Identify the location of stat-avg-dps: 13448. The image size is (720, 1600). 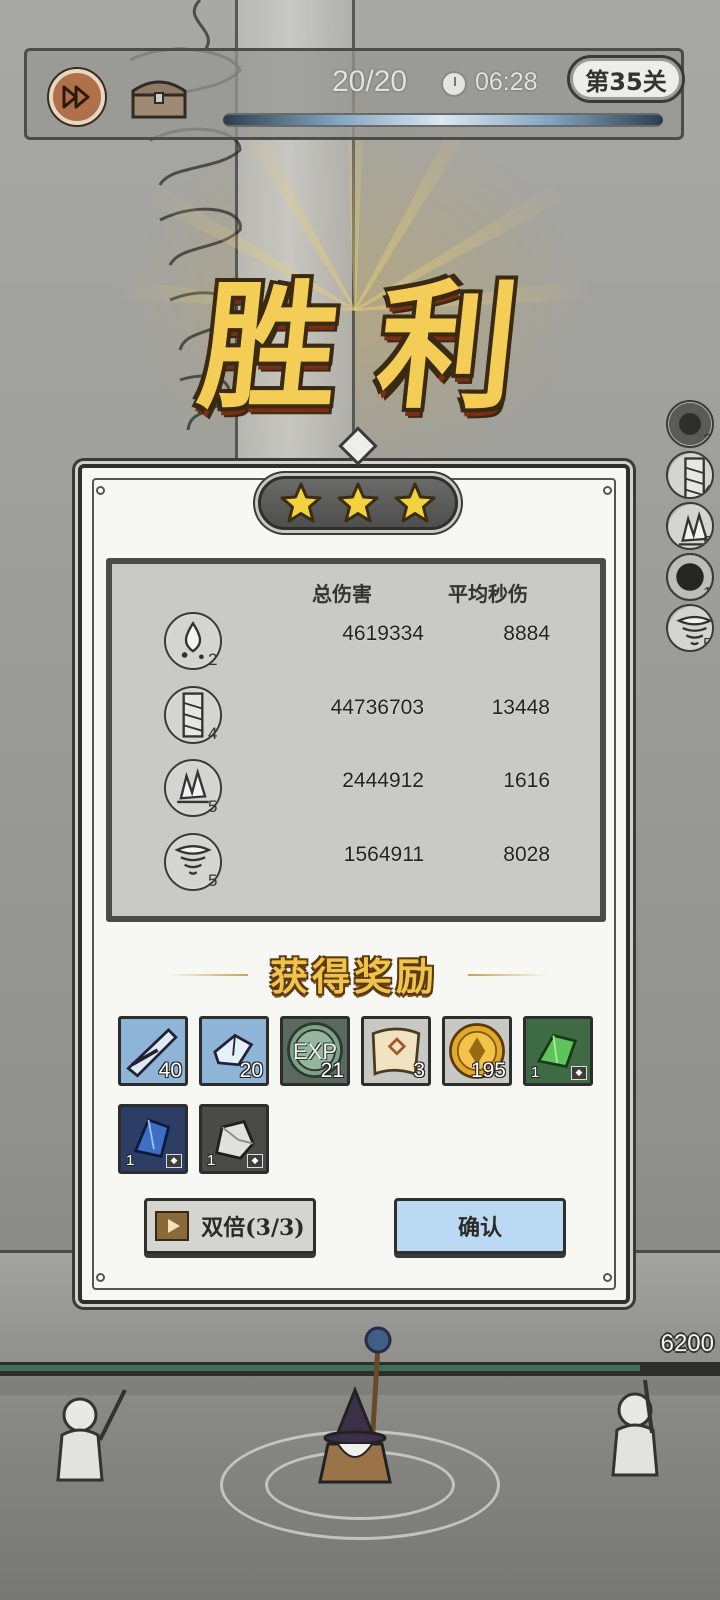
(520, 707).